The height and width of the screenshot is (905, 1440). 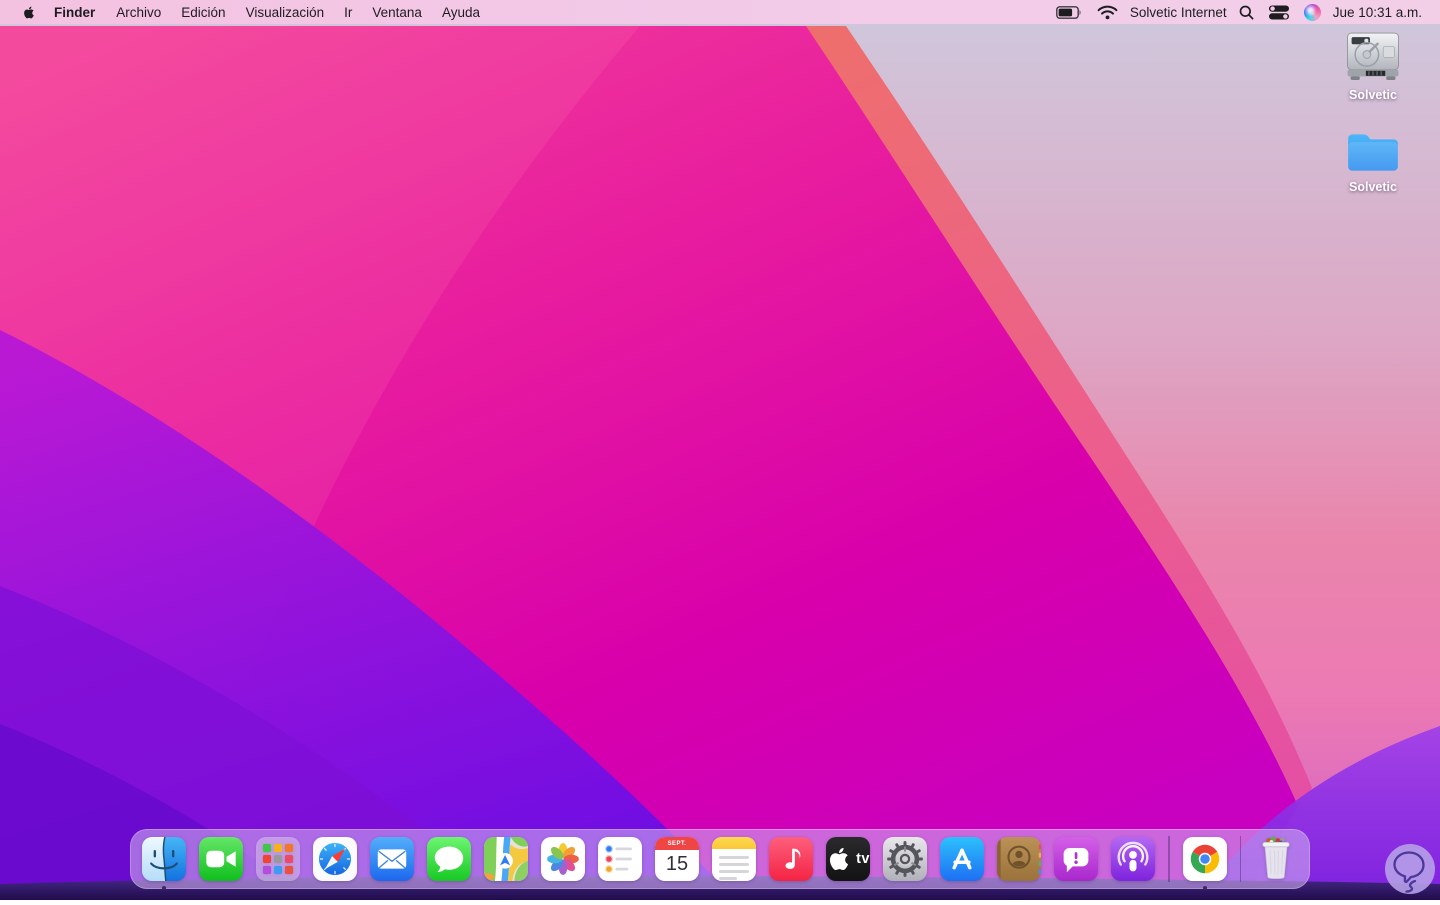 I want to click on spotlight-search-icon, so click(x=1246, y=12).